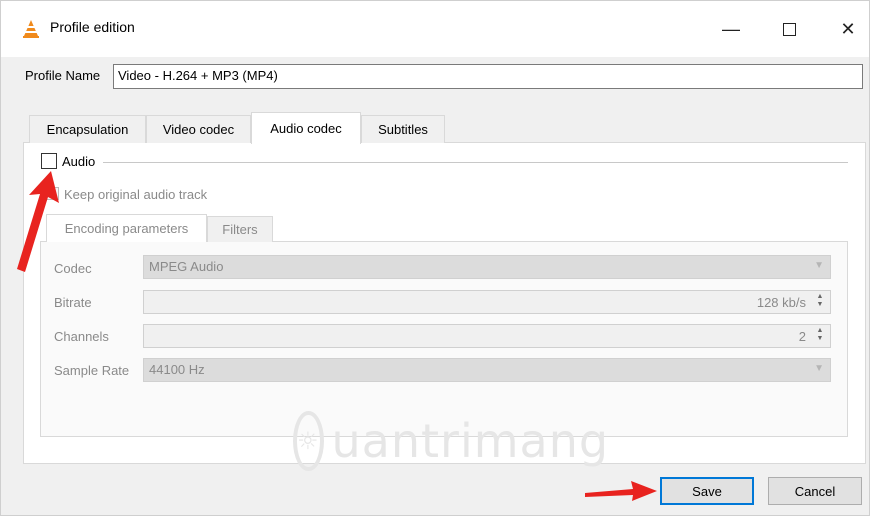 The image size is (870, 516). I want to click on audio-checkbox-label: Audio, so click(78, 161).